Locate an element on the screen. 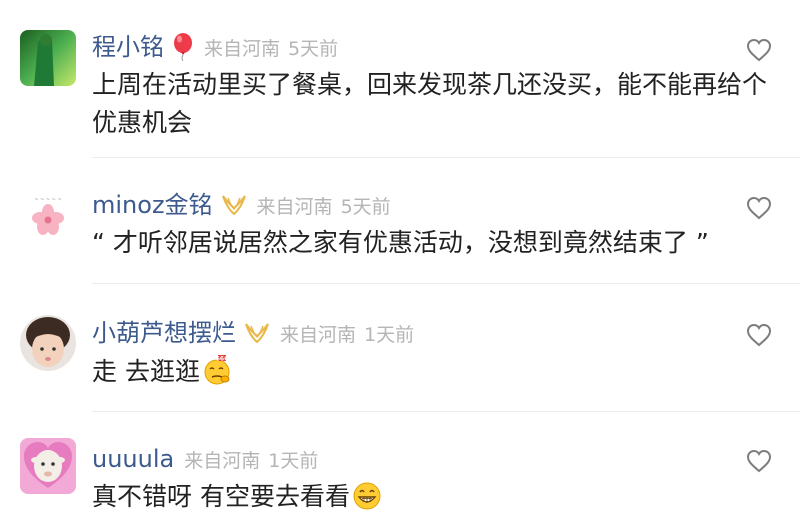 The height and width of the screenshot is (532, 800). username: 程小铭 is located at coordinates (128, 47).